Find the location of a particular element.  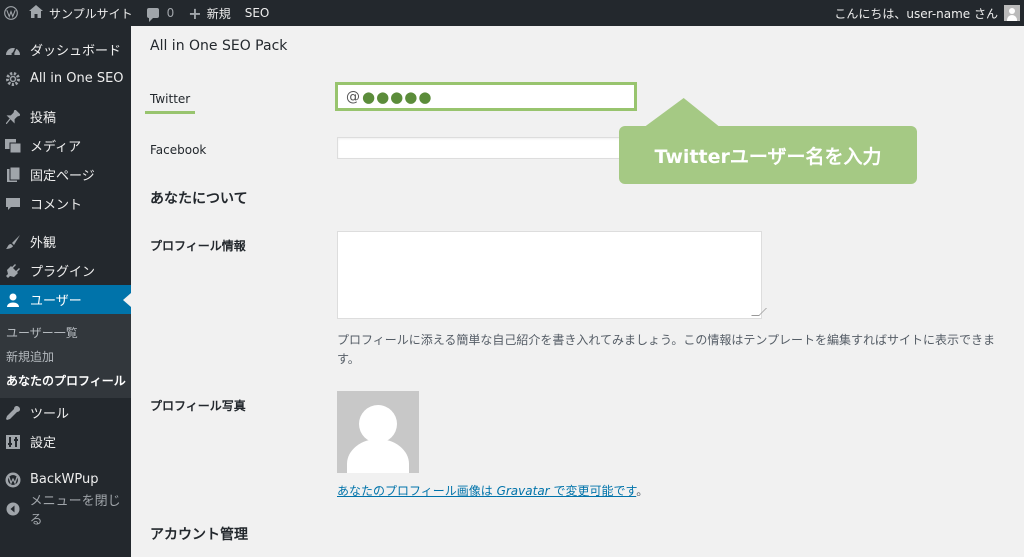

menu-users: ユーザー is located at coordinates (65, 299).